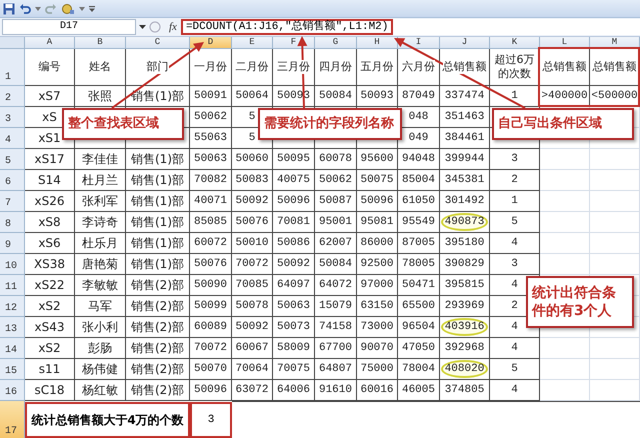 This screenshot has width=640, height=438. Describe the element at coordinates (464, 369) in the screenshot. I see `table-cell: 408020` at that location.